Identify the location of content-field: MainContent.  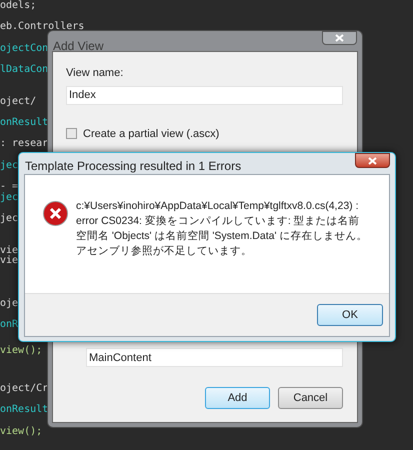
(214, 357).